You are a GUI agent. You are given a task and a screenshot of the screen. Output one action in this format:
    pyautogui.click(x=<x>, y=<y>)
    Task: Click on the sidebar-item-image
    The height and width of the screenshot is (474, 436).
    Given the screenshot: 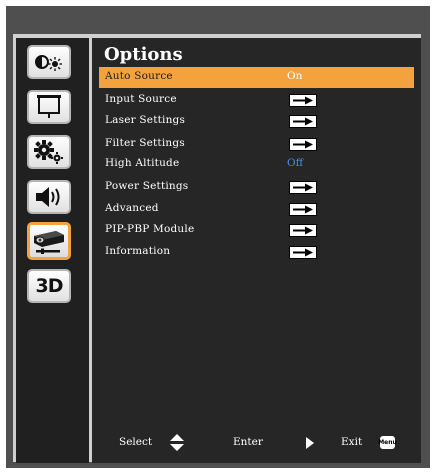 What is the action you would take?
    pyautogui.click(x=49, y=62)
    